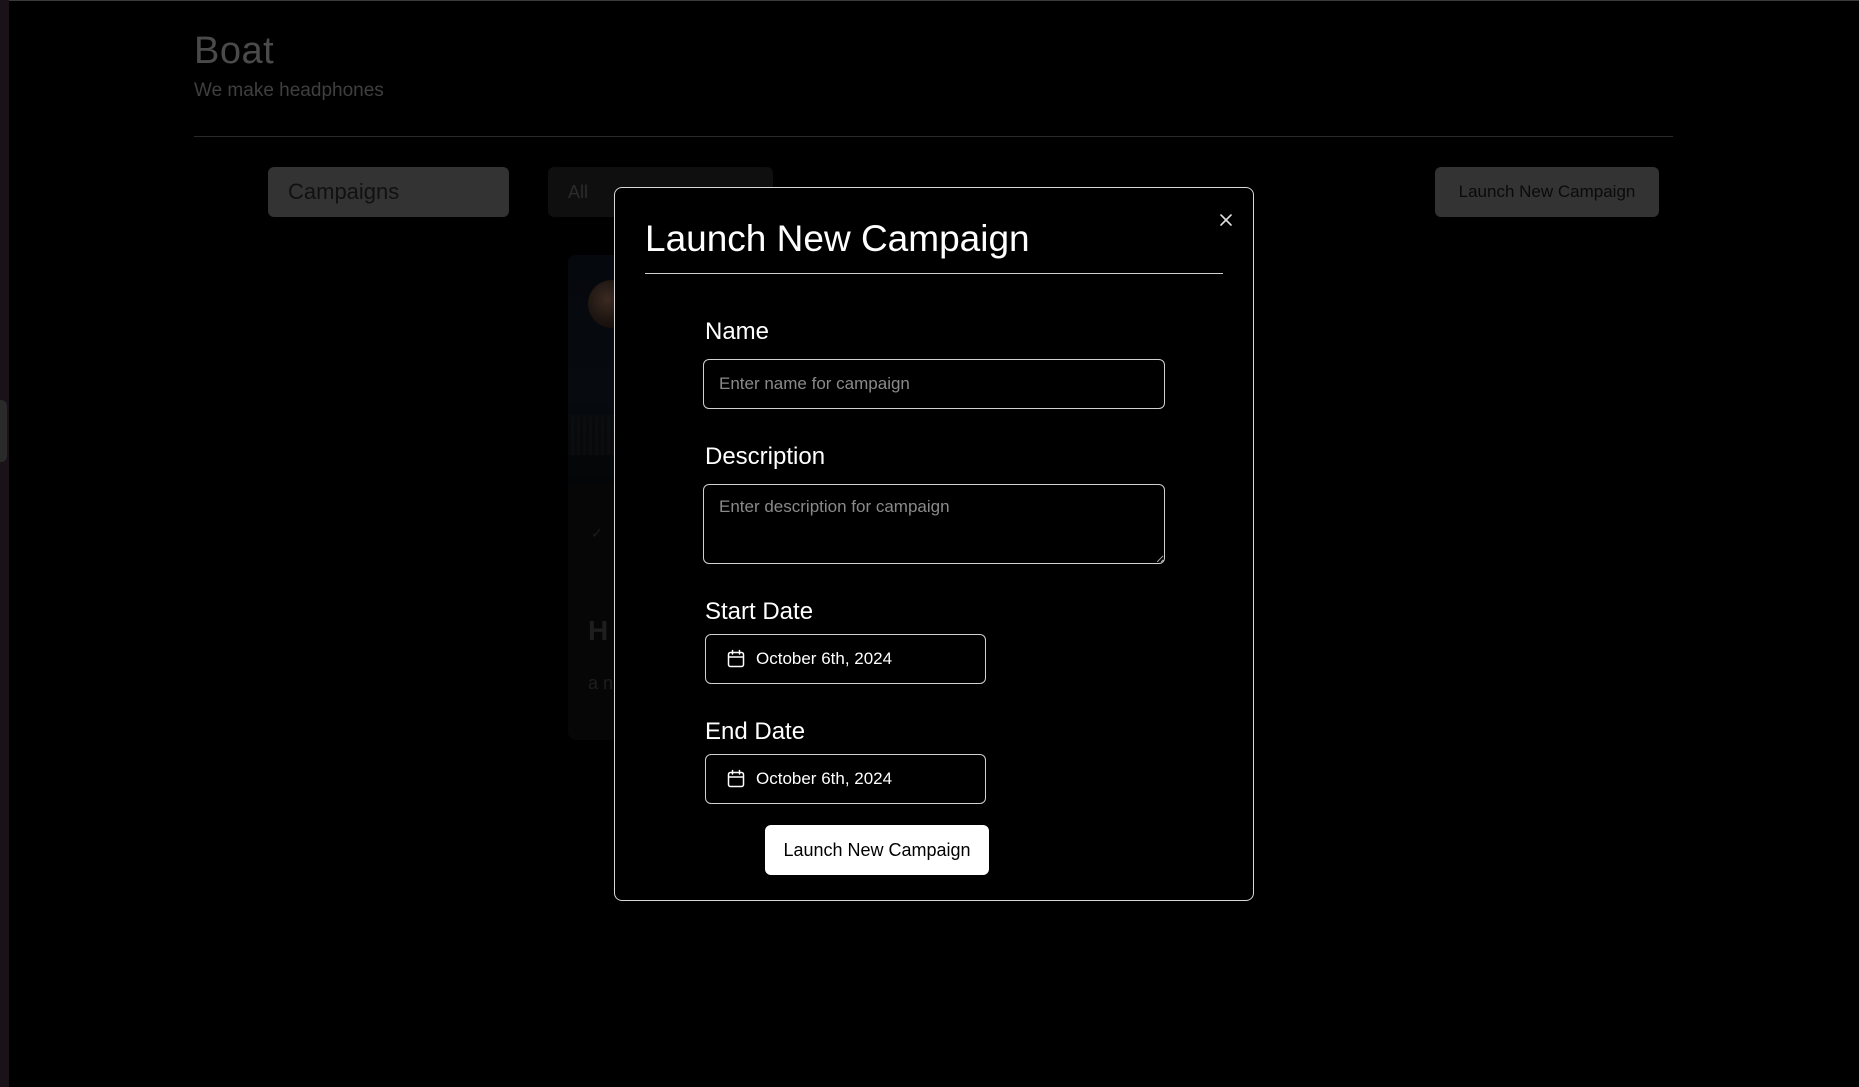 This screenshot has height=1087, width=1859. I want to click on end-date-label: End Date, so click(755, 731).